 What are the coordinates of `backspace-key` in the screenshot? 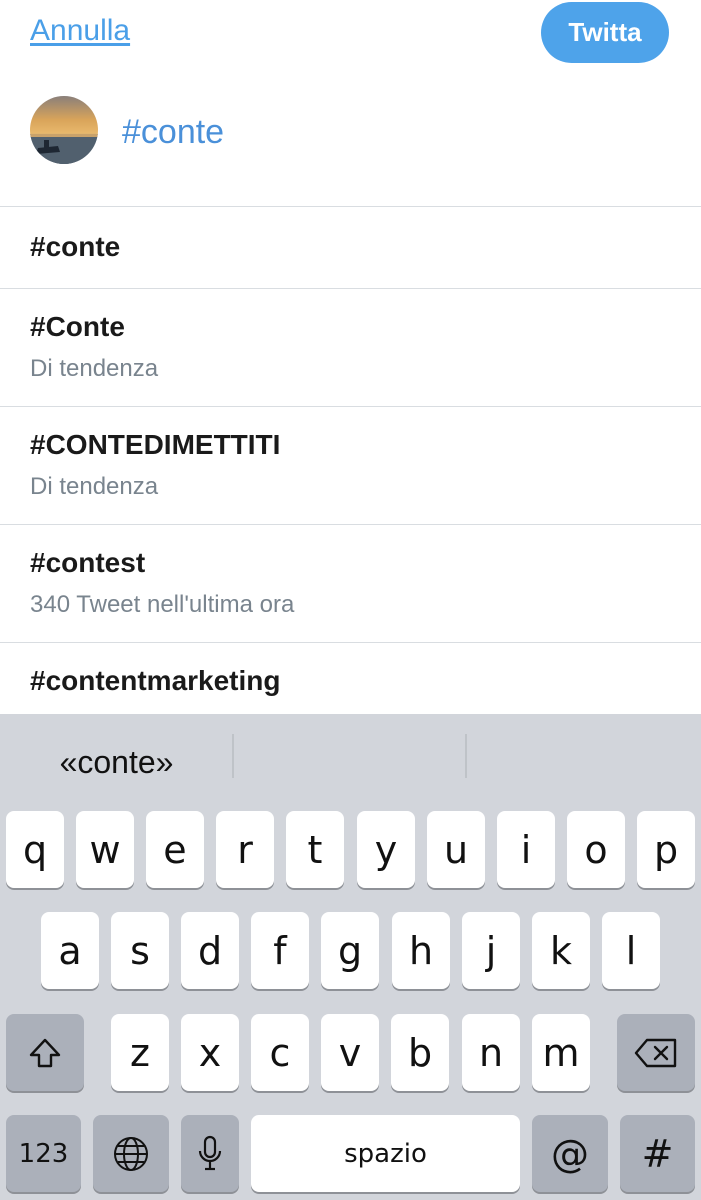 It's located at (656, 1052).